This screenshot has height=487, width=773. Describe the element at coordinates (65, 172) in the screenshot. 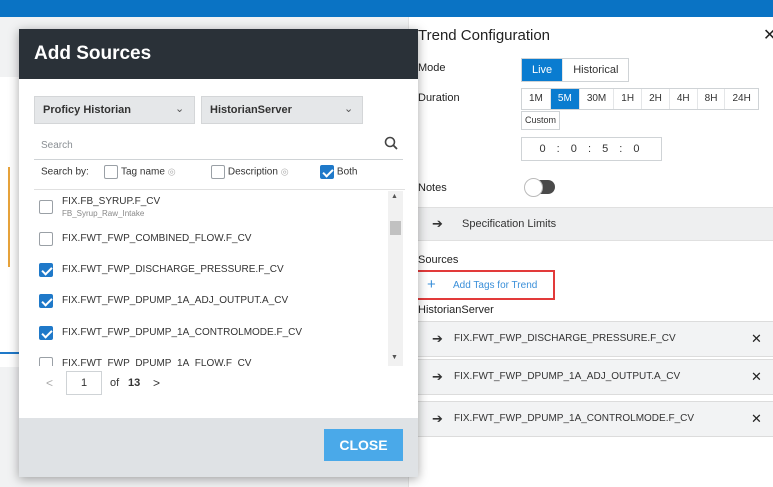

I see `search-by-label: Search by:` at that location.